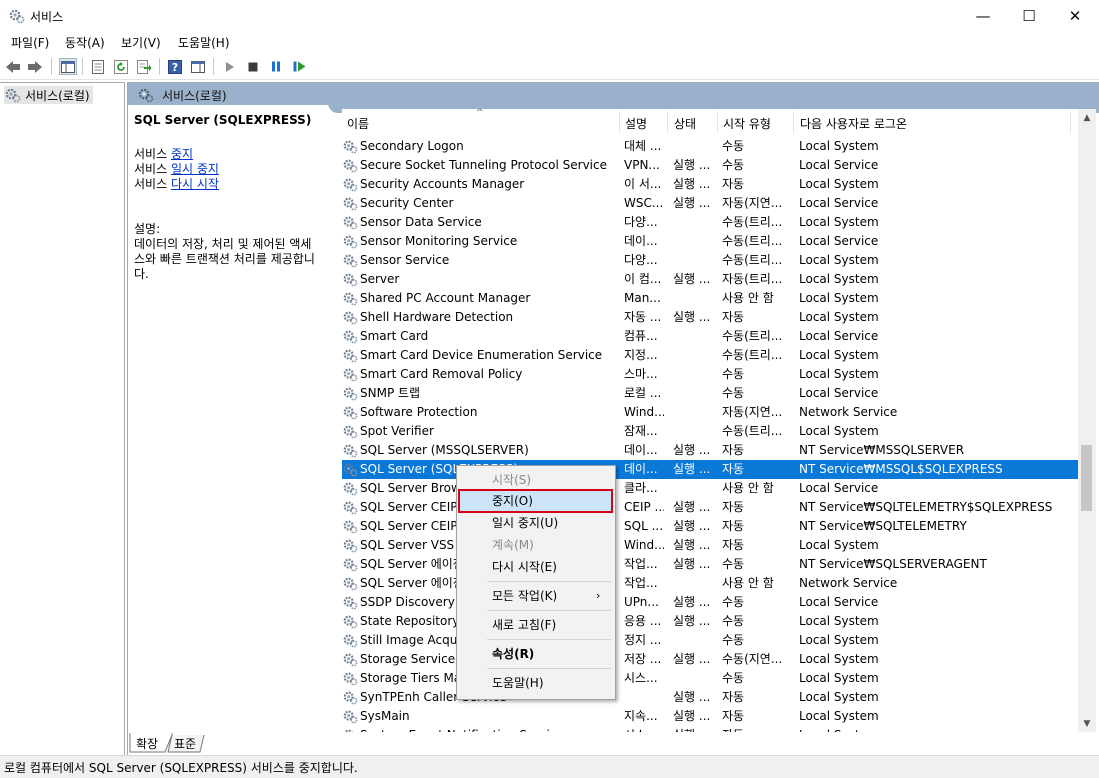  What do you see at coordinates (204, 42) in the screenshot?
I see `menu-help: 도움말(H)` at bounding box center [204, 42].